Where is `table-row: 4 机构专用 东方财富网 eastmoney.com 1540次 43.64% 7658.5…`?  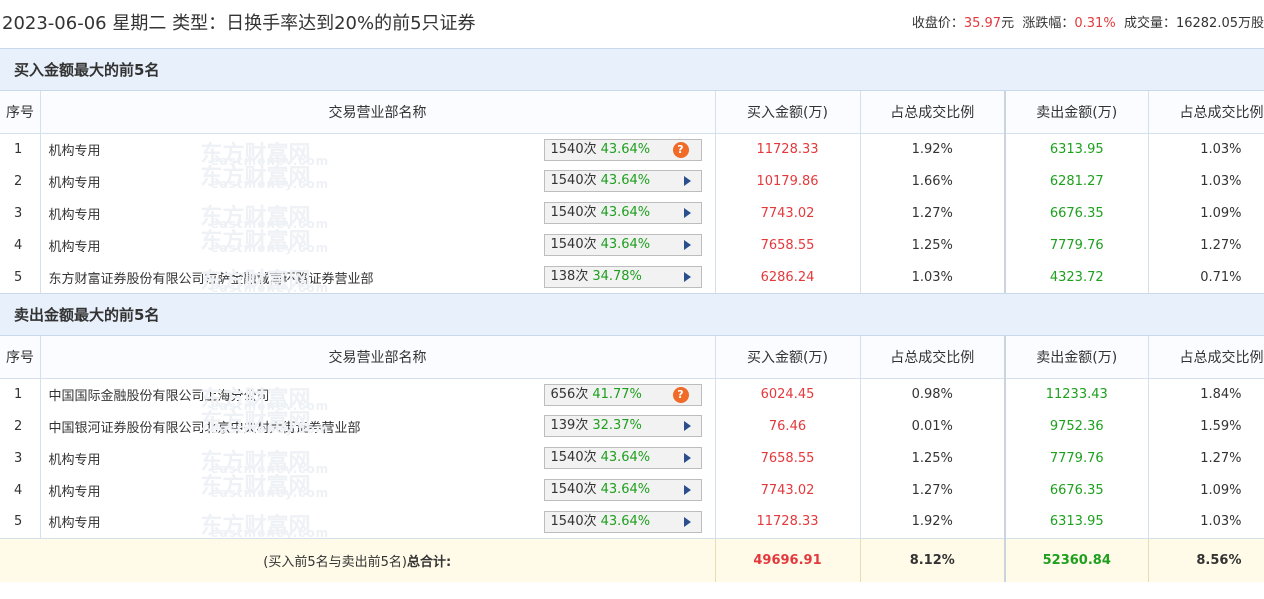
table-row: 4 机构专用 东方财富网 eastmoney.com 1540次 43.64% 7658.5… is located at coordinates (632, 245).